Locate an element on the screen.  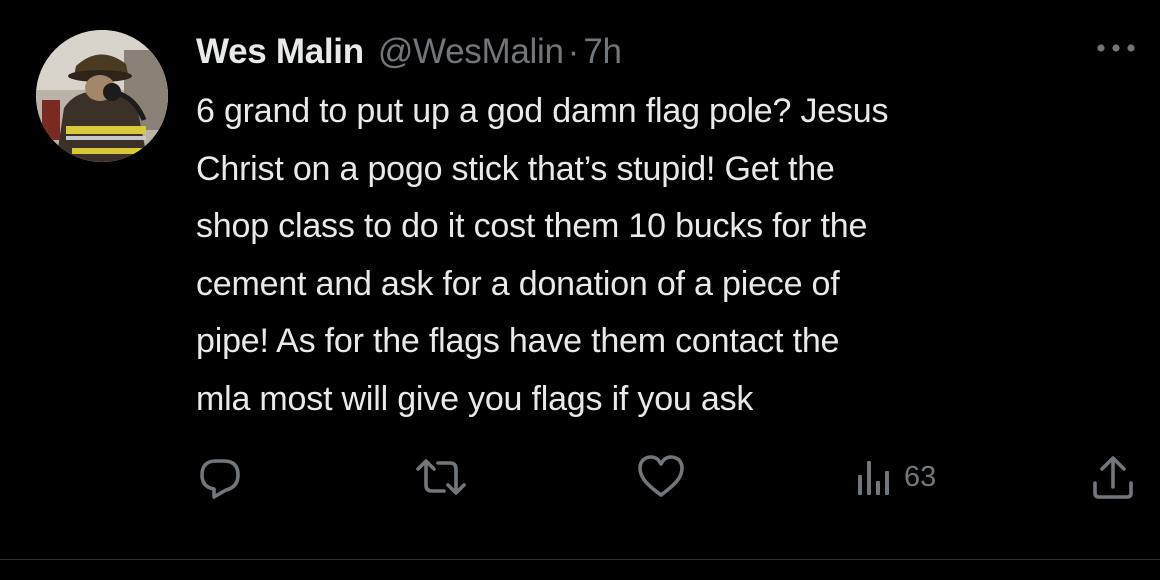
like-button is located at coordinates (661, 477).